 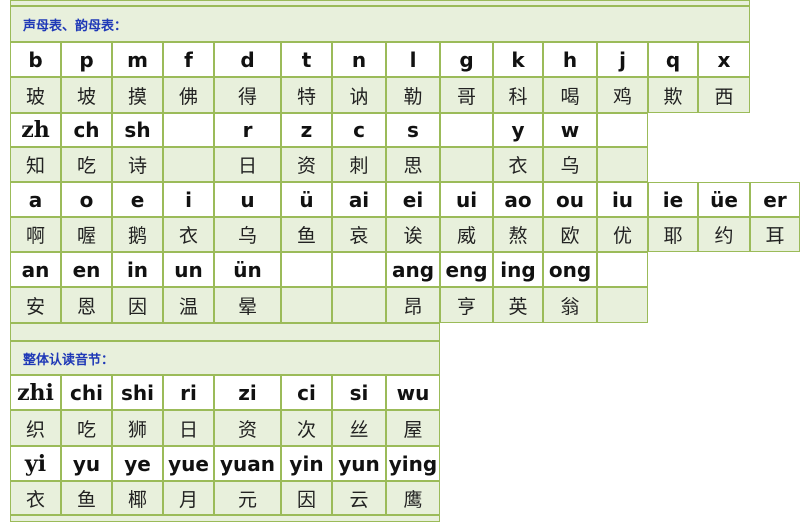 I want to click on bottom-edge-band, so click(x=225, y=518).